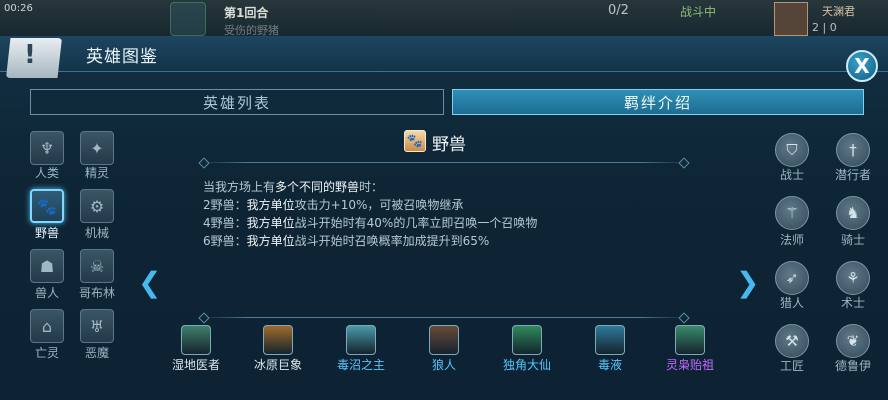 The height and width of the screenshot is (400, 888). What do you see at coordinates (278, 364) in the screenshot?
I see `hero-name: 冰原巨象` at bounding box center [278, 364].